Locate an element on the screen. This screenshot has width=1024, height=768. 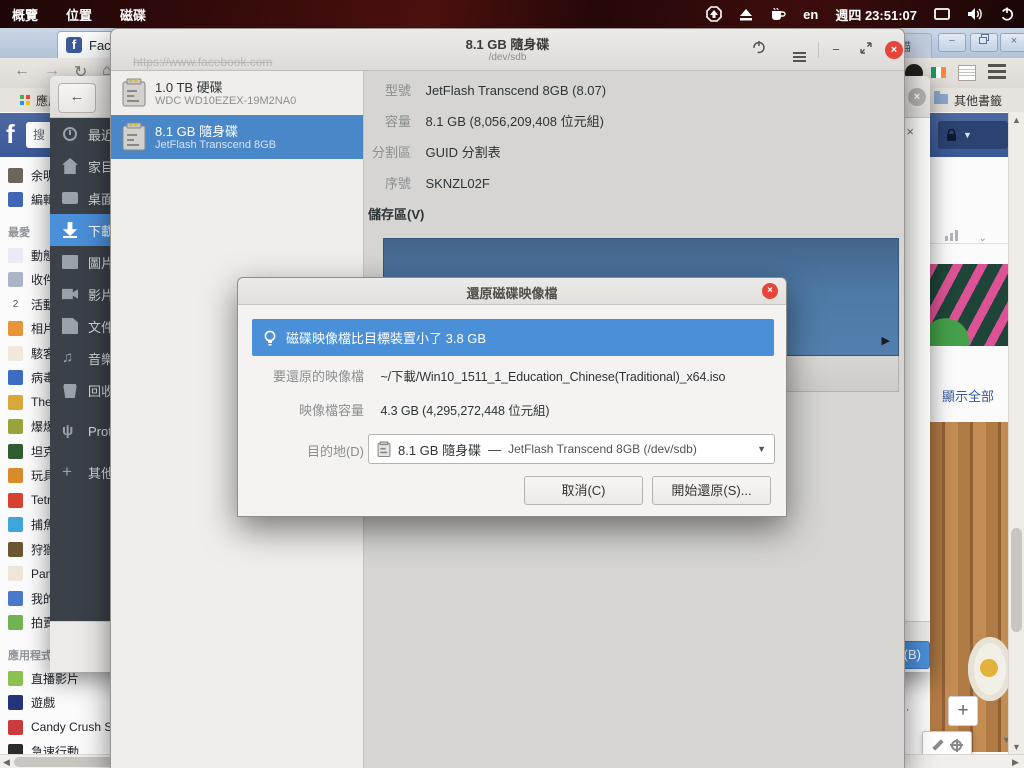
window-subtitle: /dev/sdb is located at coordinates (507, 57).